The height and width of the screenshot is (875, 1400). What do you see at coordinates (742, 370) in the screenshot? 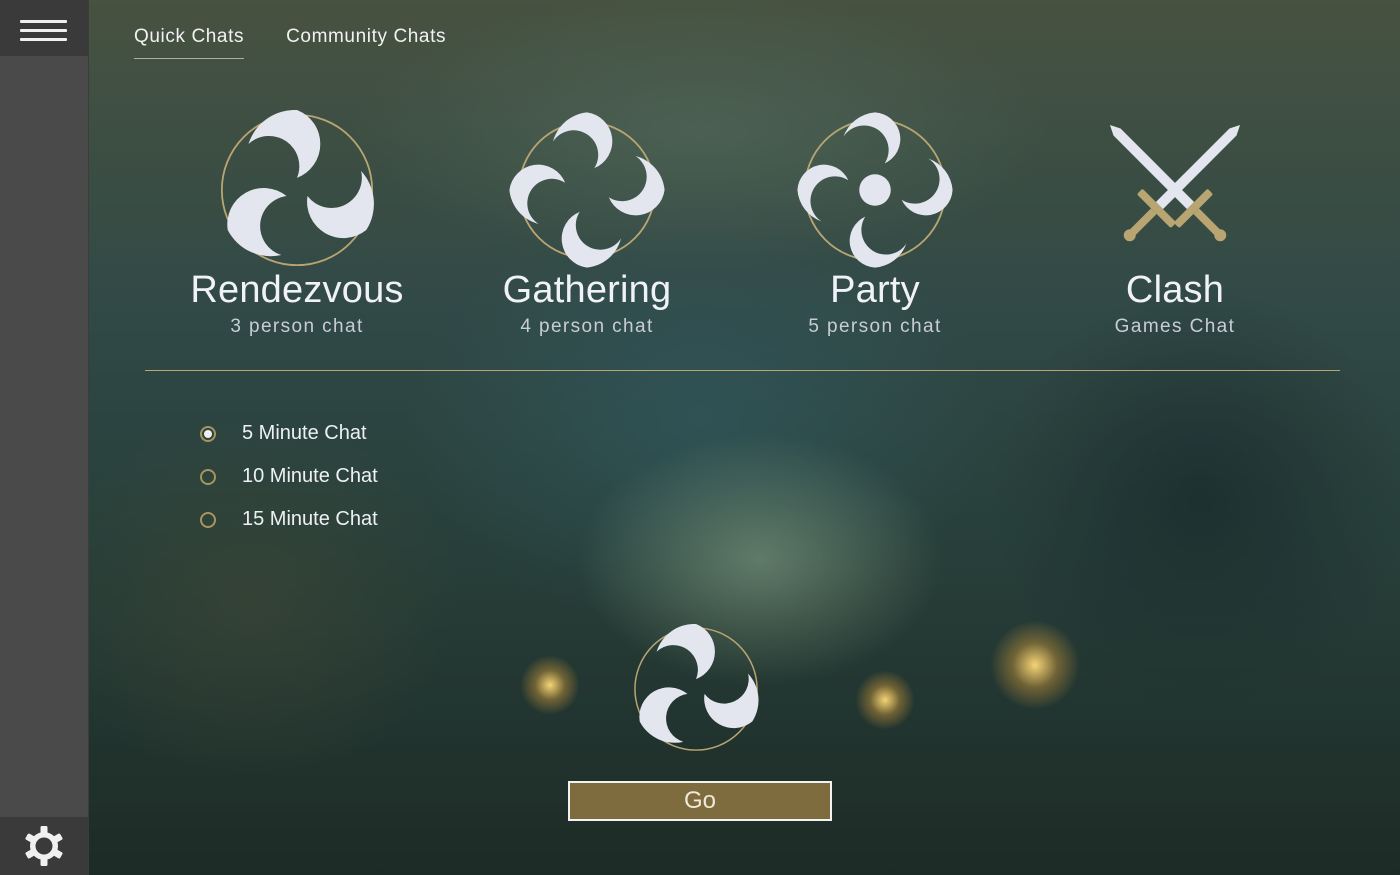
I see `section-divider` at bounding box center [742, 370].